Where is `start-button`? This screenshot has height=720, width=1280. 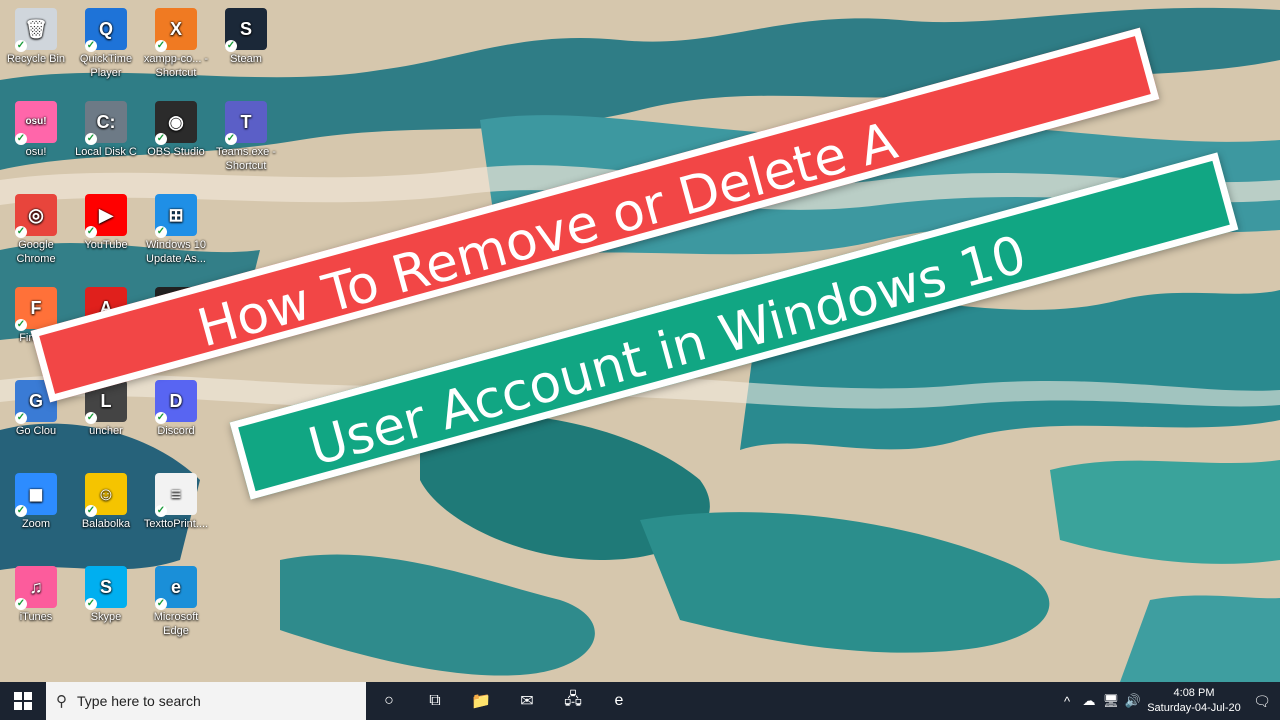
start-button is located at coordinates (23, 701).